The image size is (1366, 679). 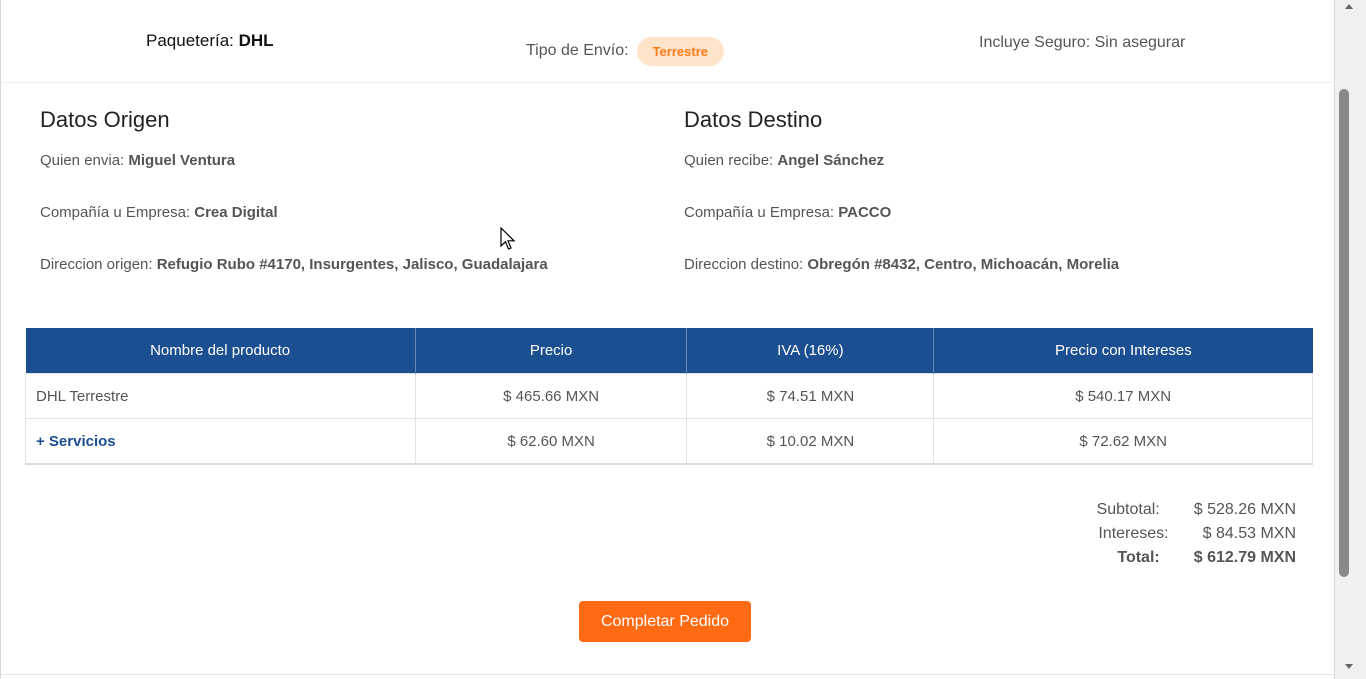 I want to click on carrier-info: Paquetería: DHL, so click(x=210, y=41).